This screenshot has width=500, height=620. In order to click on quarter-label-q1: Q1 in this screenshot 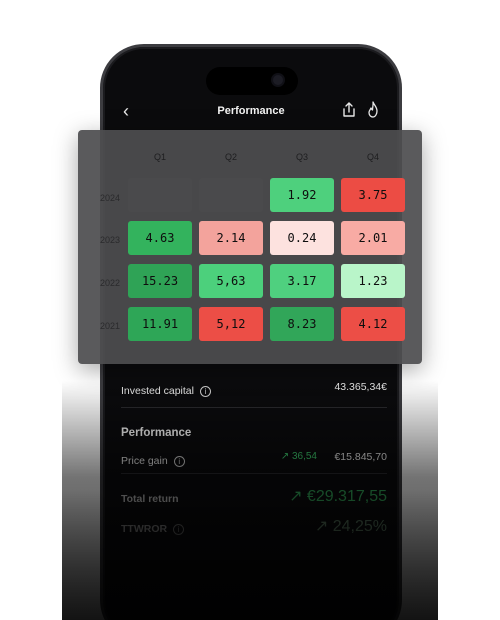, I will do `click(159, 157)`.